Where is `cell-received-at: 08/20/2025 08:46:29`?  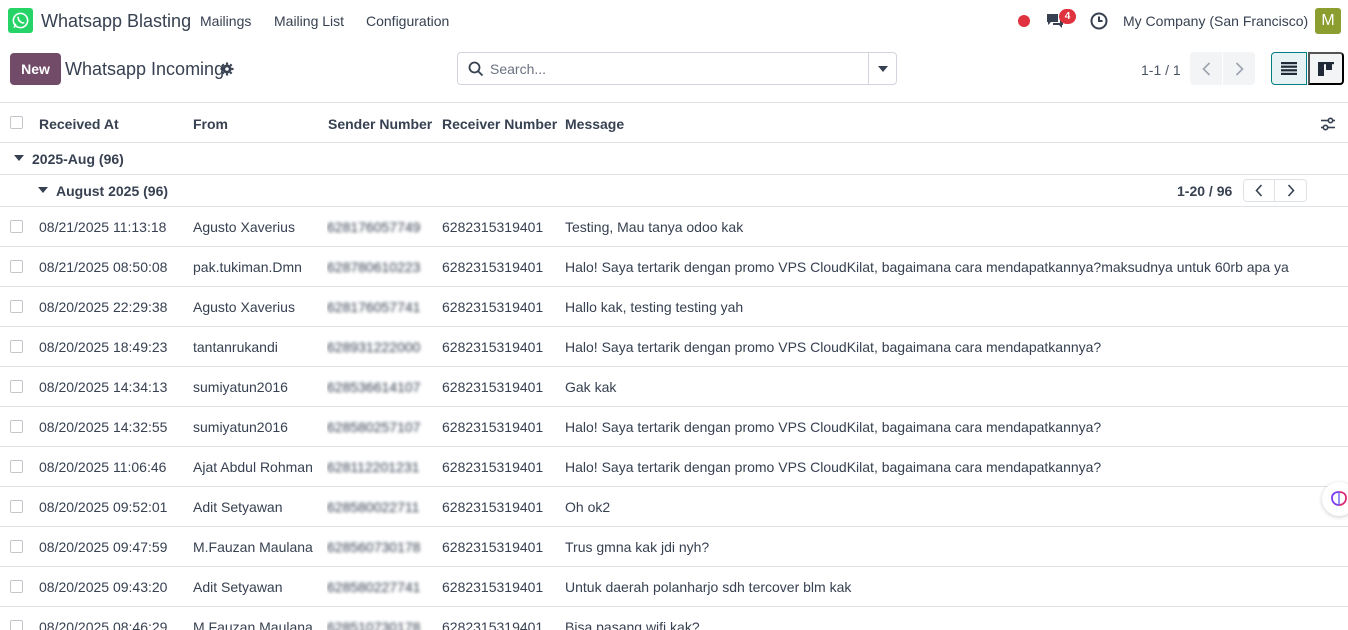 cell-received-at: 08/20/2025 08:46:29 is located at coordinates (103, 624).